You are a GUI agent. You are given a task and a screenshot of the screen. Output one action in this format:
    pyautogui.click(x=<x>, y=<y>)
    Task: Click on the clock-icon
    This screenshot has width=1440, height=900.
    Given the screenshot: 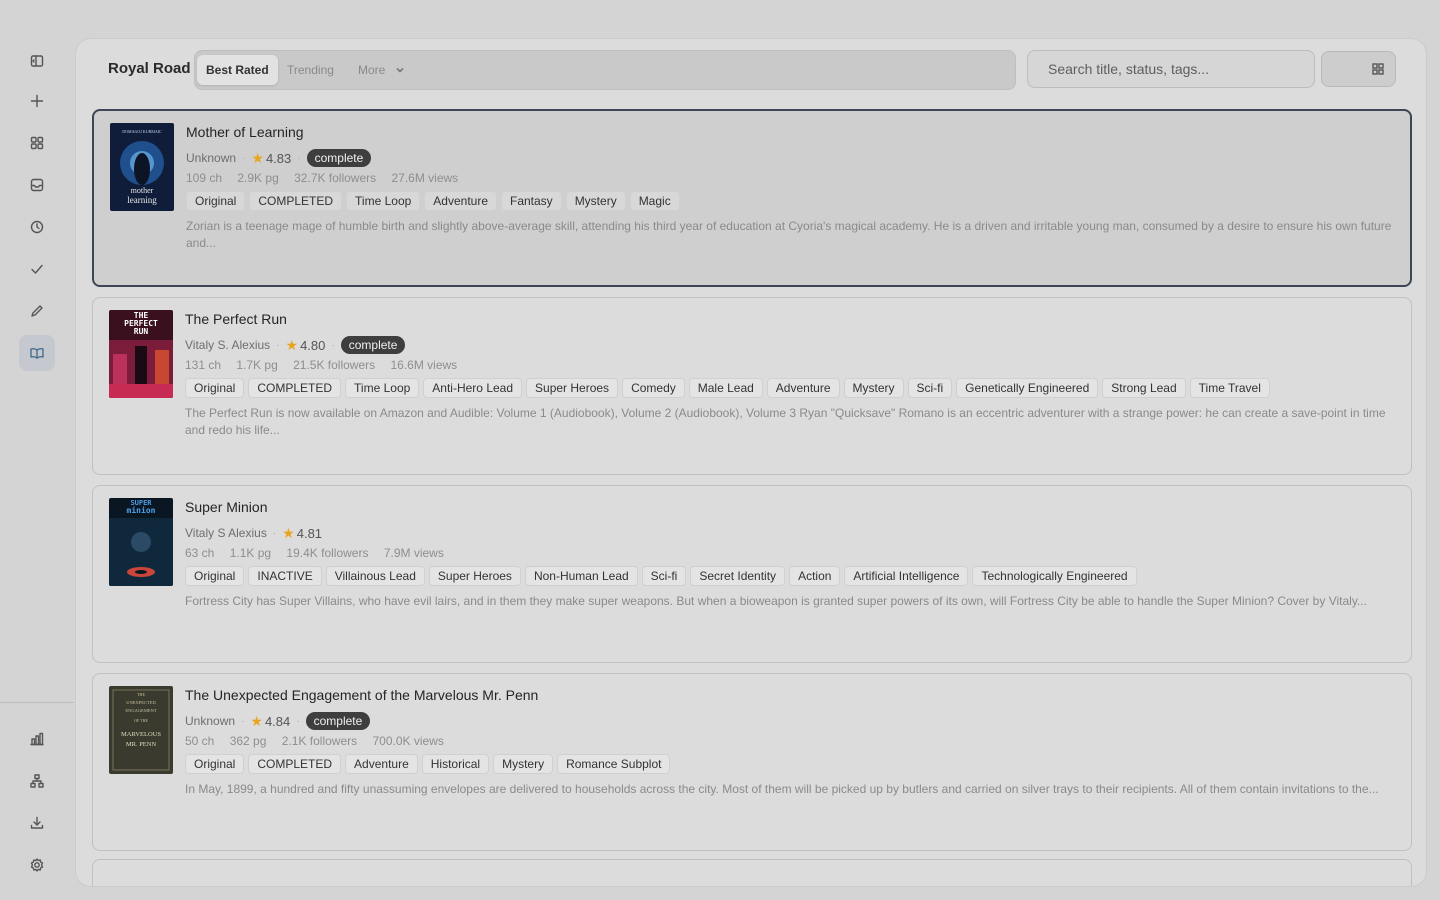 What is the action you would take?
    pyautogui.click(x=37, y=227)
    